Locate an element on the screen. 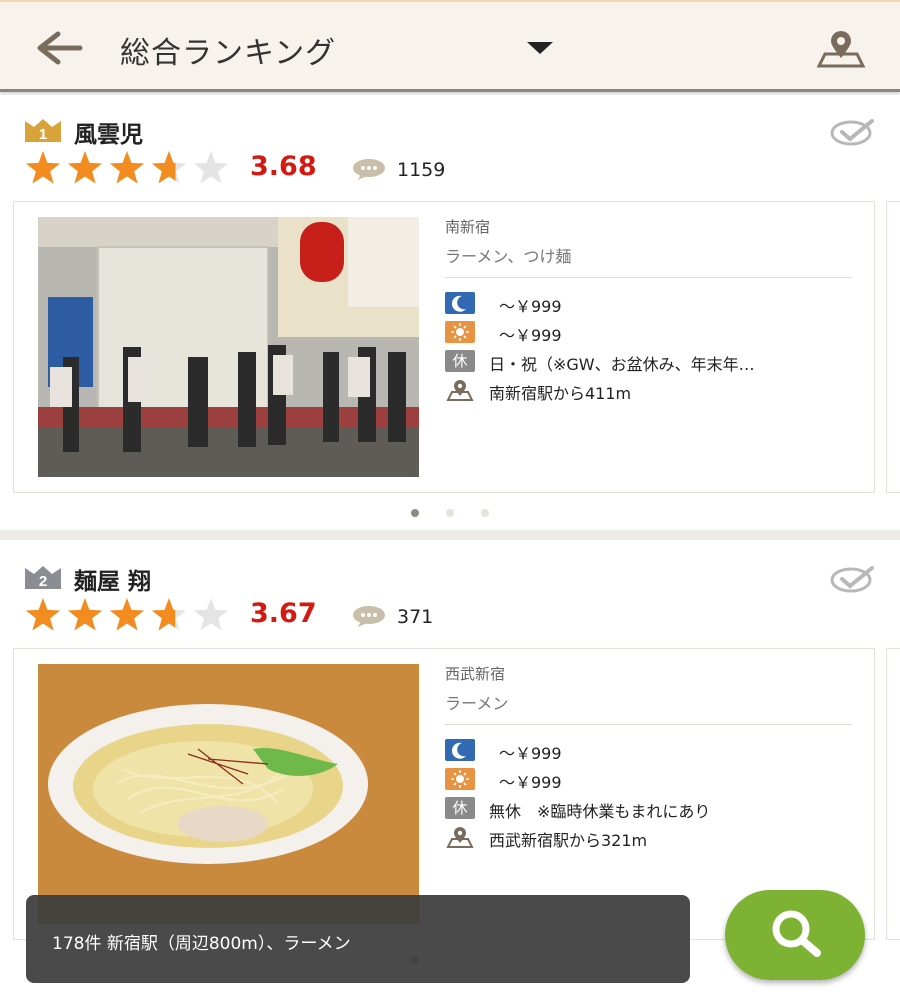  holiday-text: 無休 ※臨時休業もまれにあり is located at coordinates (600, 811).